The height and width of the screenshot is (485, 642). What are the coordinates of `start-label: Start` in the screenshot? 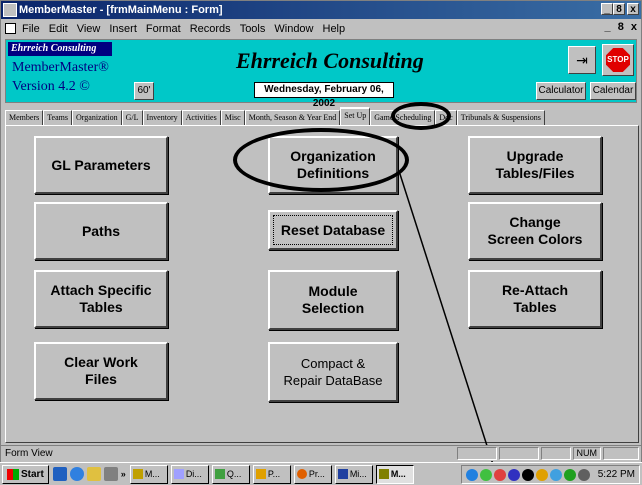 It's located at (32, 474).